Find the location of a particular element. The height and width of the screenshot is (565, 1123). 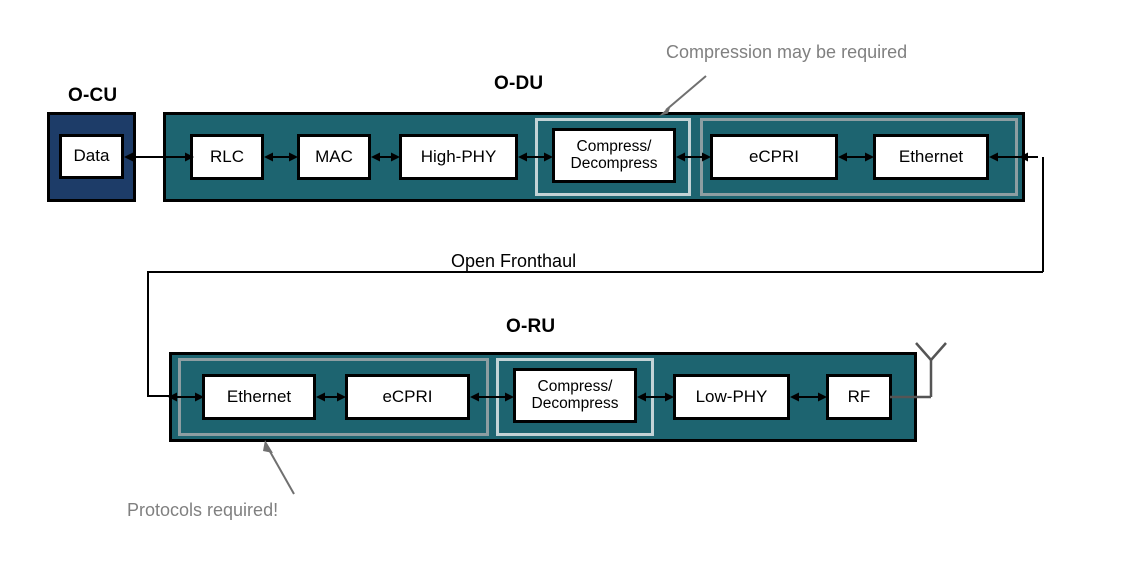

block-ethernet-oru: Ethernet is located at coordinates (259, 397).